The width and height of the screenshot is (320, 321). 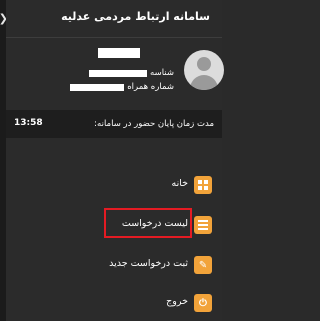 I want to click on profile-id-row: شناسه, so click(x=131, y=73).